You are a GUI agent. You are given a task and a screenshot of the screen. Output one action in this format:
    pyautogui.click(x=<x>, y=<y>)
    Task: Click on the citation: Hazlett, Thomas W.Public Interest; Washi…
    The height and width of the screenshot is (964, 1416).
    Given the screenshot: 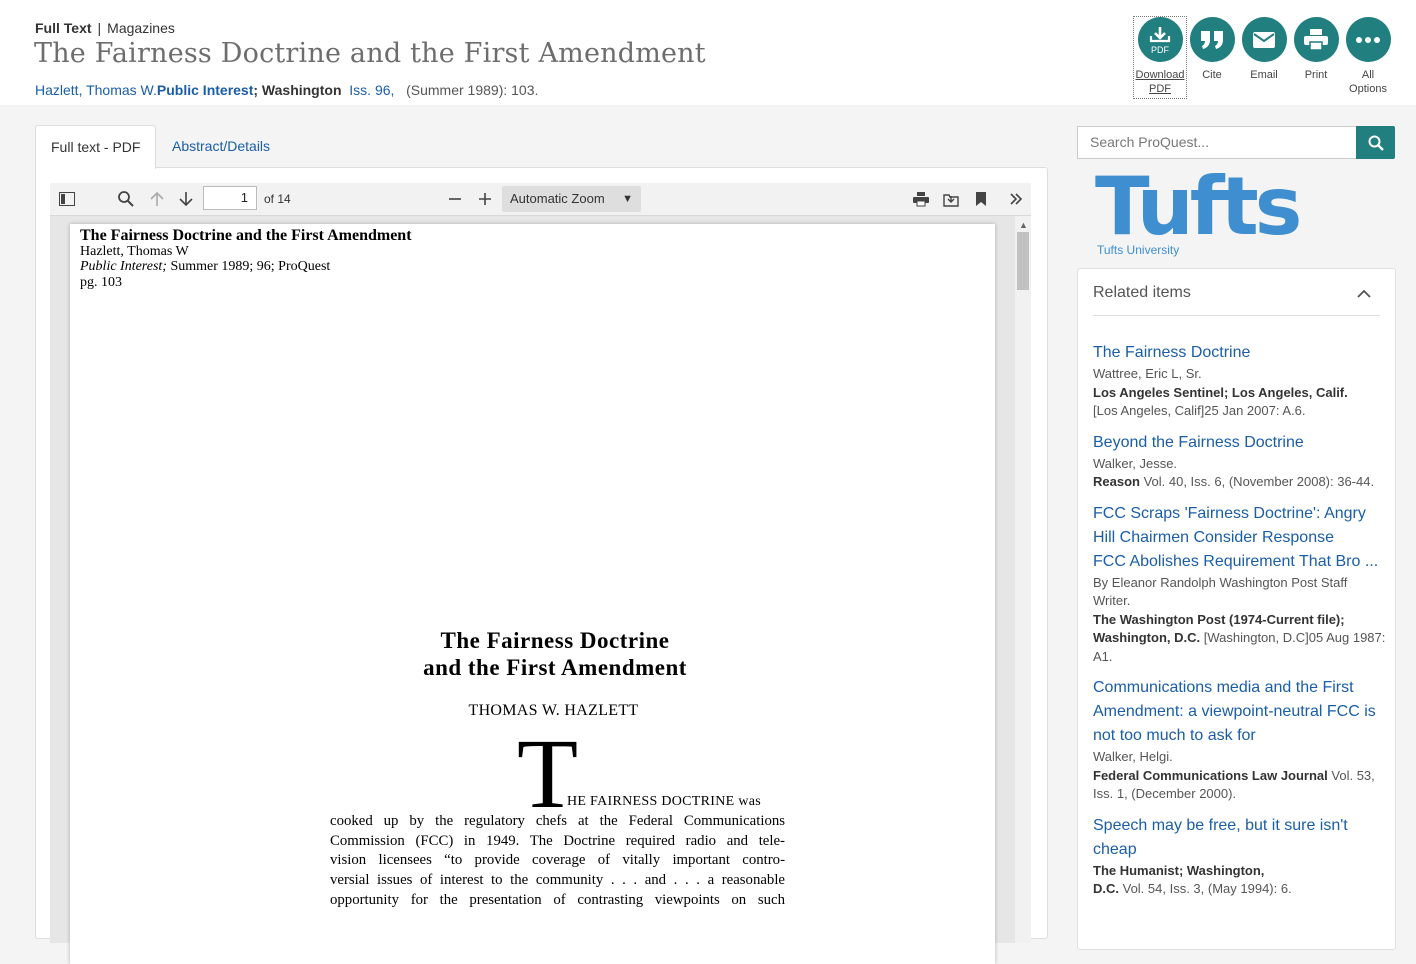 What is the action you would take?
    pyautogui.click(x=286, y=90)
    